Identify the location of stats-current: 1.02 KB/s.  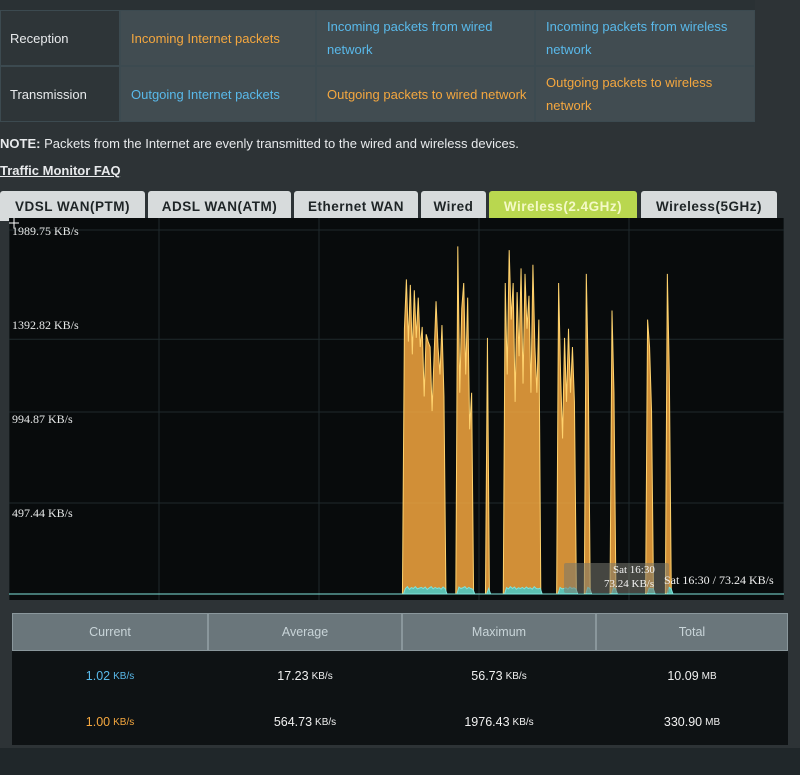
(110, 676).